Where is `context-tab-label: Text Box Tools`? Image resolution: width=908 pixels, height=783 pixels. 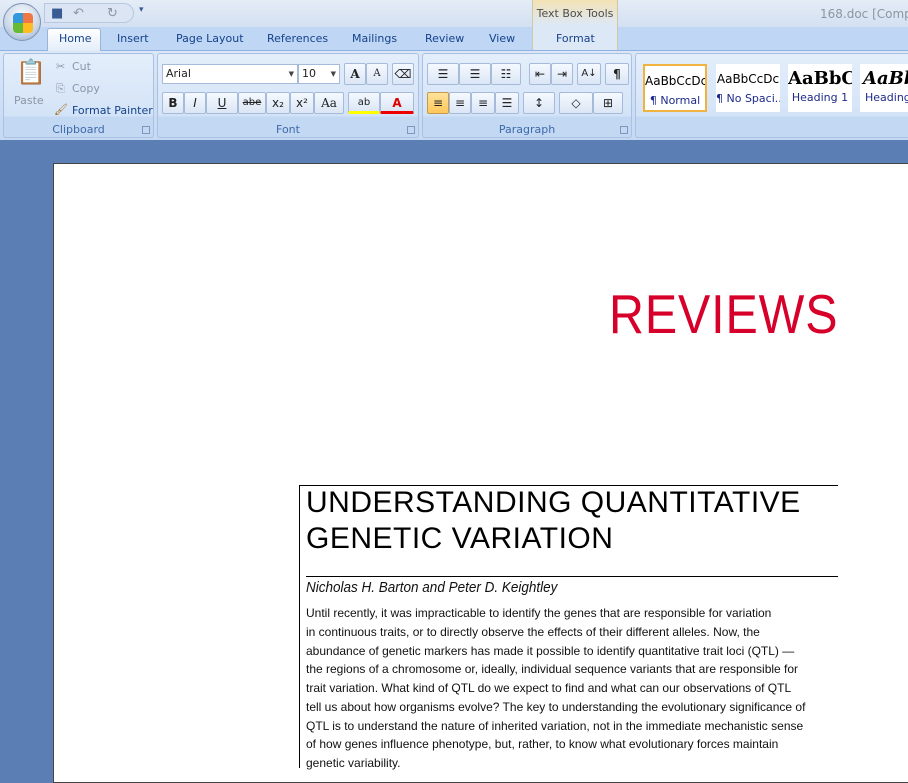 context-tab-label: Text Box Tools is located at coordinates (575, 13).